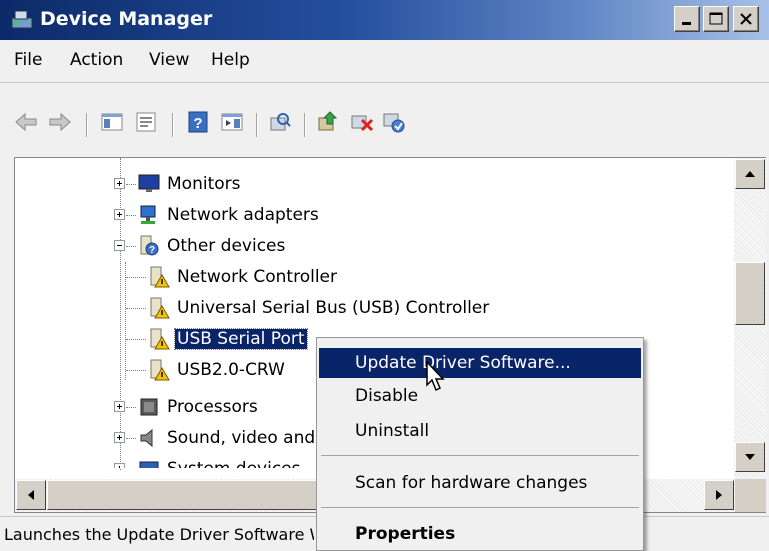  Describe the element at coordinates (362, 122) in the screenshot. I see `uninstall-icon` at that location.